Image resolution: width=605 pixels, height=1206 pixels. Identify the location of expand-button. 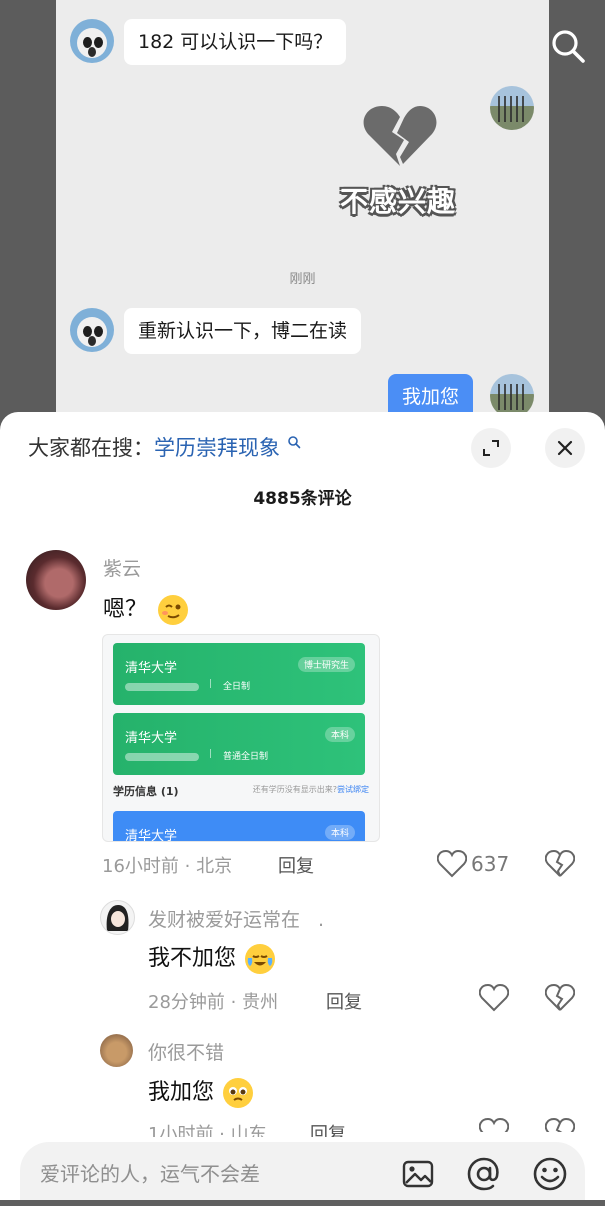
(491, 448).